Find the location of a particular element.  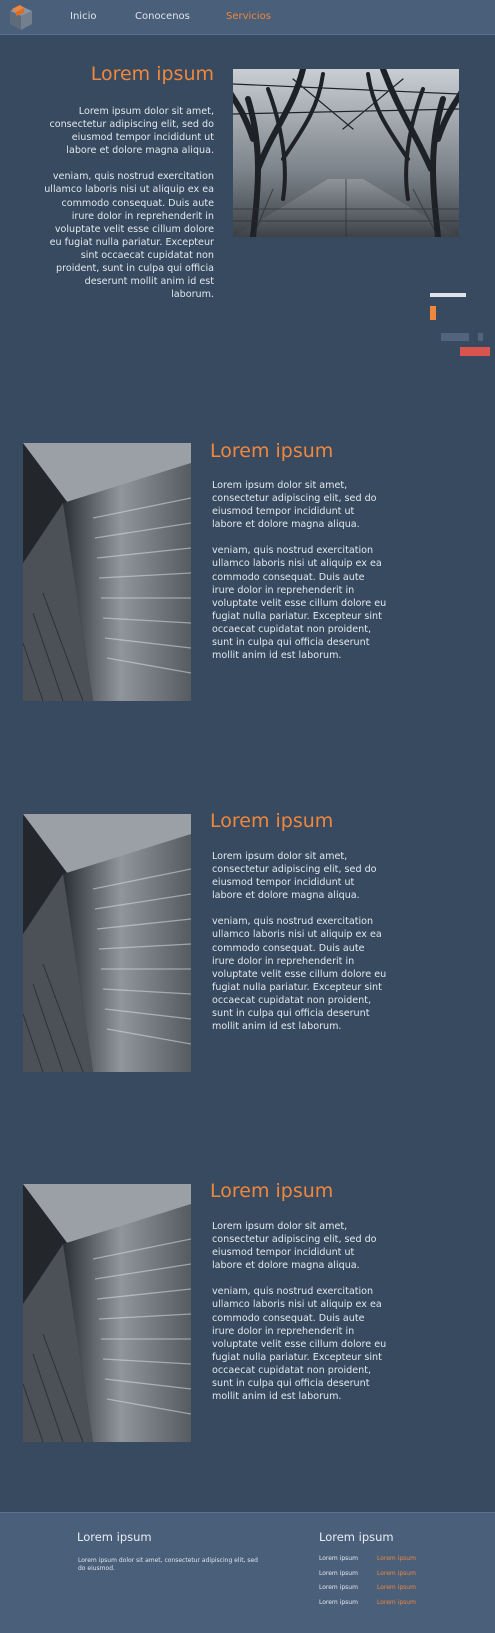

hero-image-tree-path is located at coordinates (346, 153).